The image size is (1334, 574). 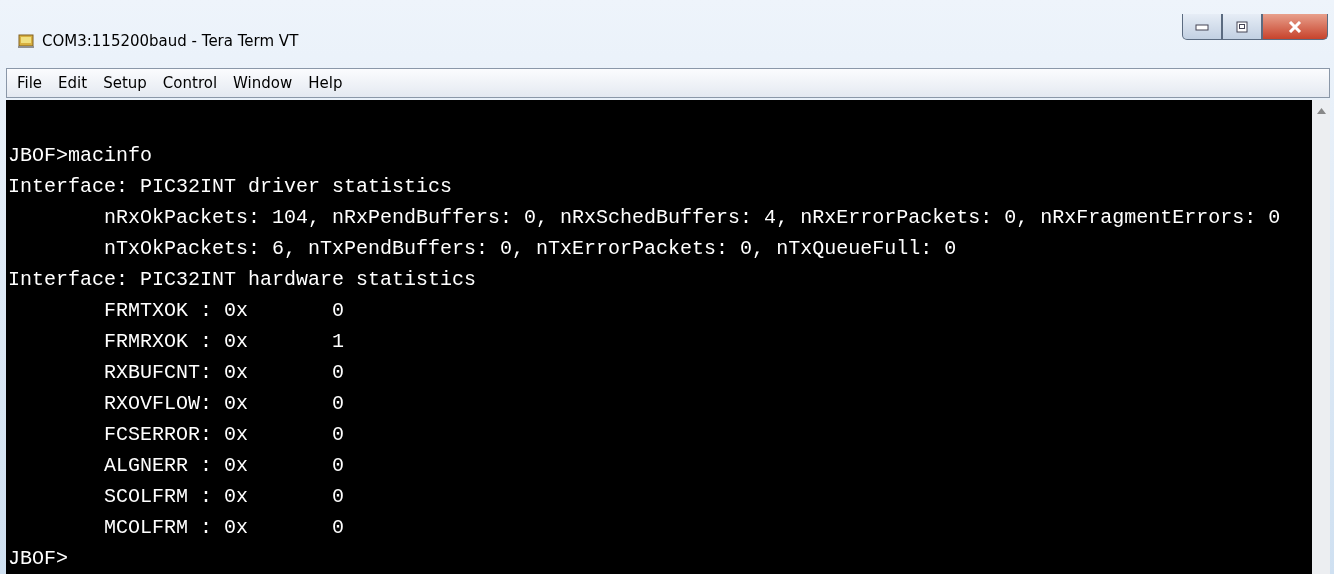 What do you see at coordinates (1321, 111) in the screenshot?
I see `scroll-up-arrow-icon` at bounding box center [1321, 111].